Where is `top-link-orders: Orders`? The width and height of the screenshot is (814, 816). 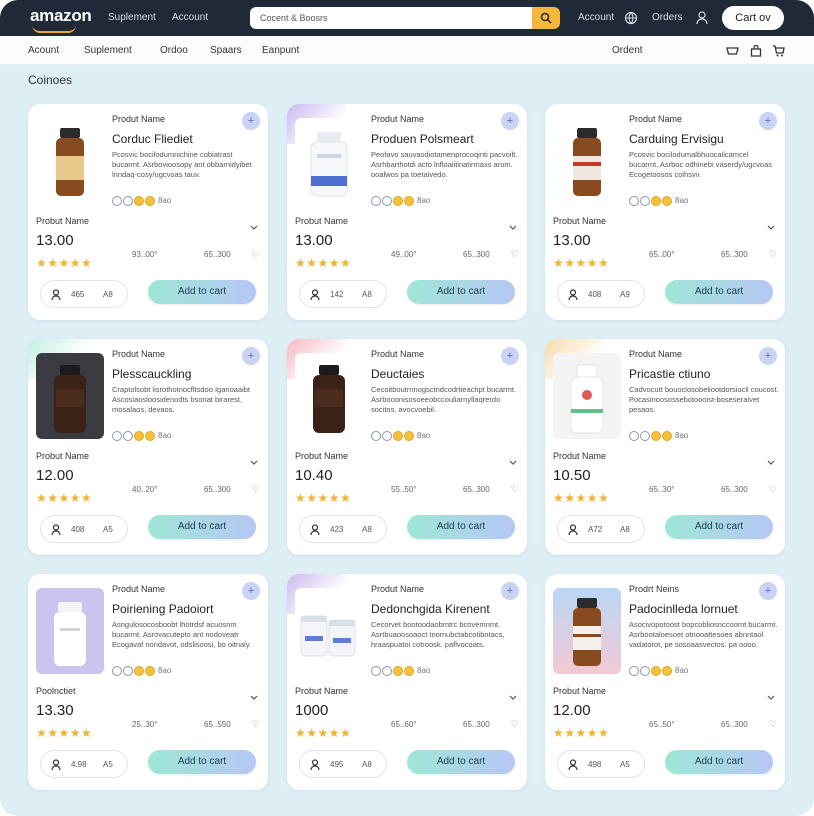 top-link-orders: Orders is located at coordinates (667, 17).